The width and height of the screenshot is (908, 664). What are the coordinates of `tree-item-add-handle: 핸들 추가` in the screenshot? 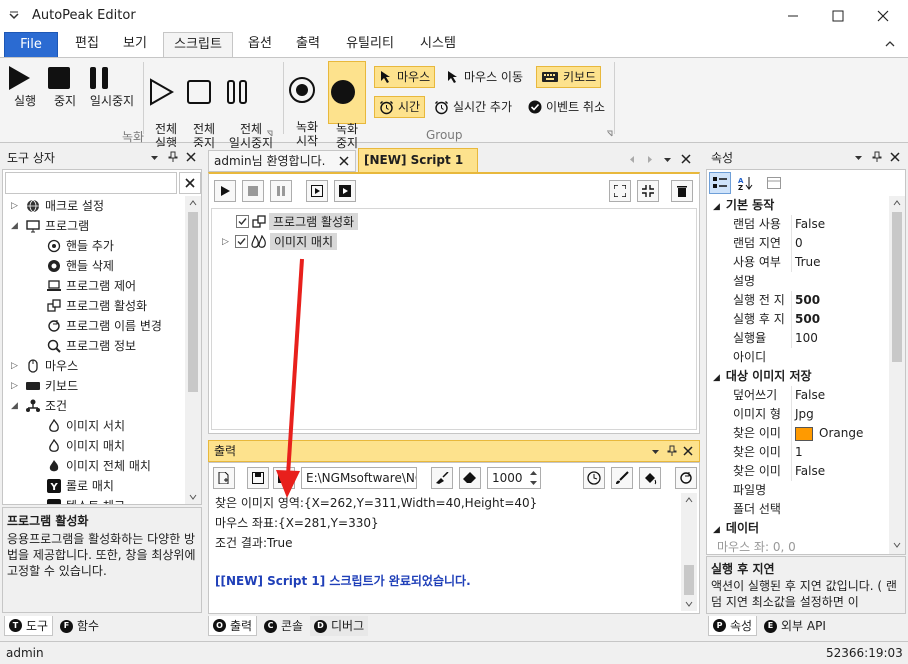 It's located at (80, 246).